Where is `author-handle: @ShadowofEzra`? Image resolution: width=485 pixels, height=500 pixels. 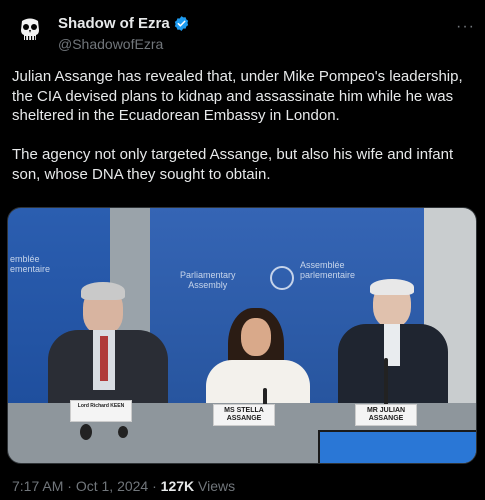 author-handle: @ShadowofEzra is located at coordinates (110, 44).